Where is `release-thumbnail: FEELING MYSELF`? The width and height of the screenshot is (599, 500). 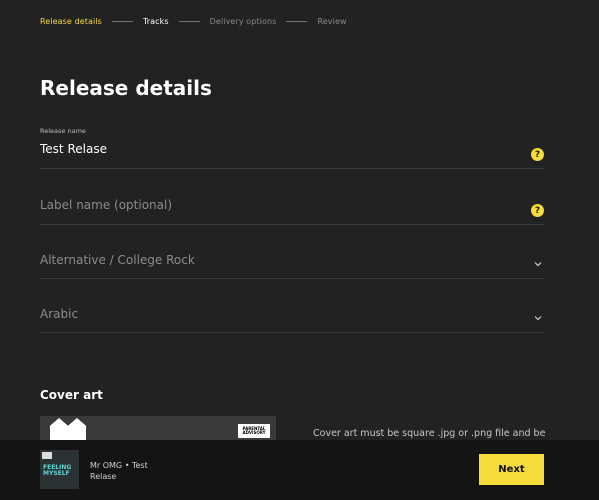 release-thumbnail: FEELING MYSELF is located at coordinates (59, 469).